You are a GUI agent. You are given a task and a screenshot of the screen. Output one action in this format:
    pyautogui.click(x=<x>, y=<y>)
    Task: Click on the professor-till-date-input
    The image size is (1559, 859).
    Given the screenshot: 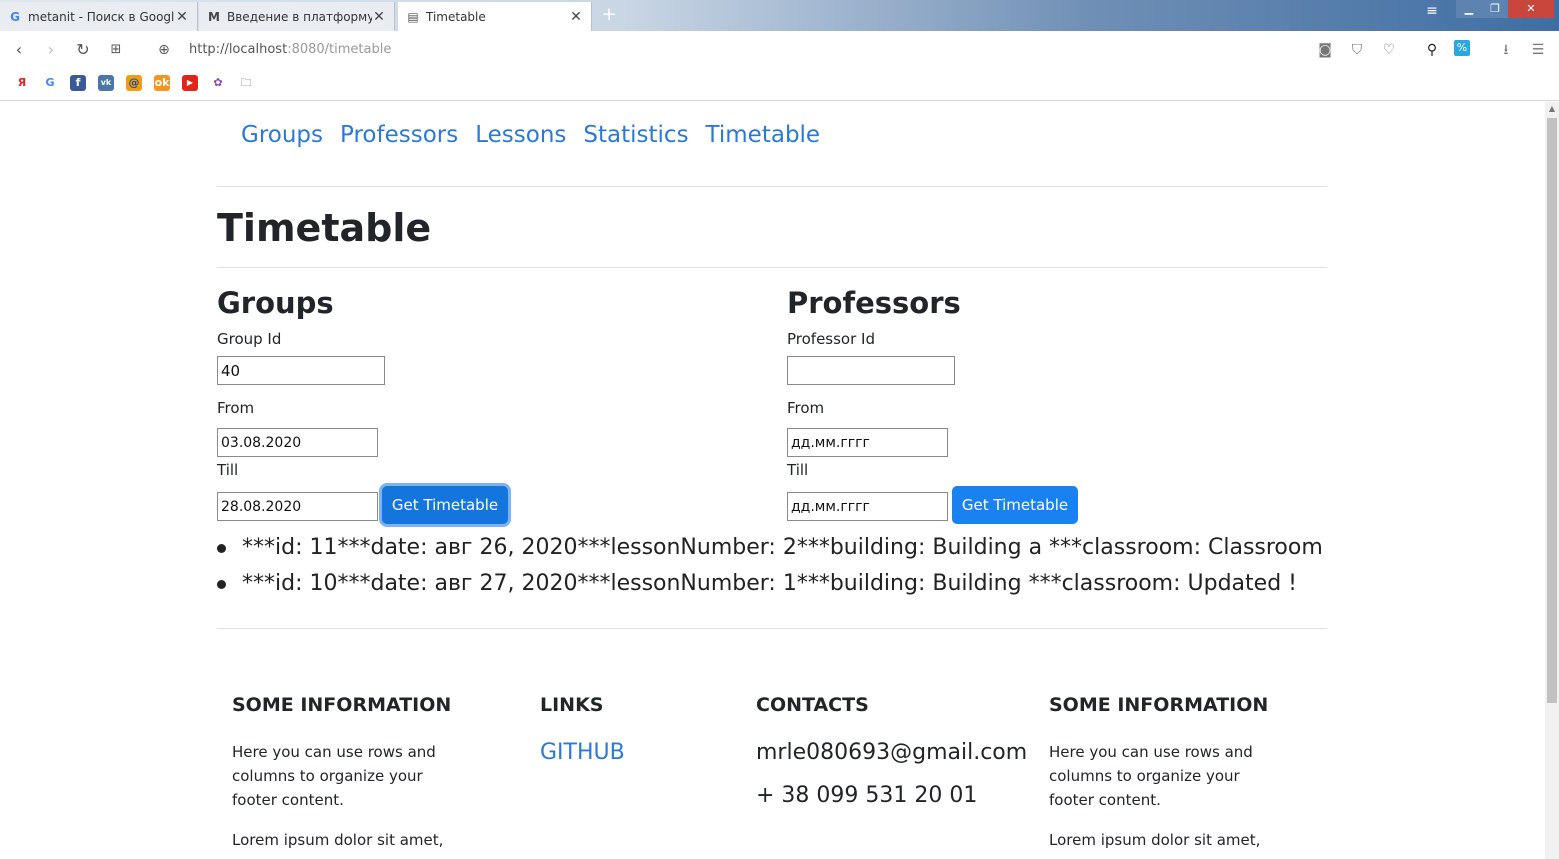 What is the action you would take?
    pyautogui.click(x=867, y=506)
    